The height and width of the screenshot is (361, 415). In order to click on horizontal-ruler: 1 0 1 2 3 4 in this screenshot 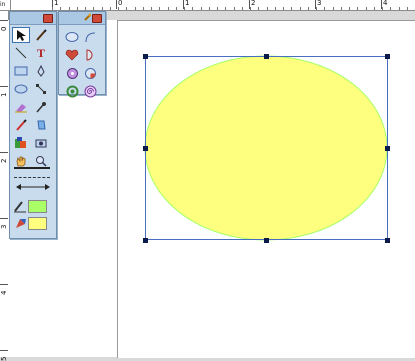, I will do `click(207, 5)`.